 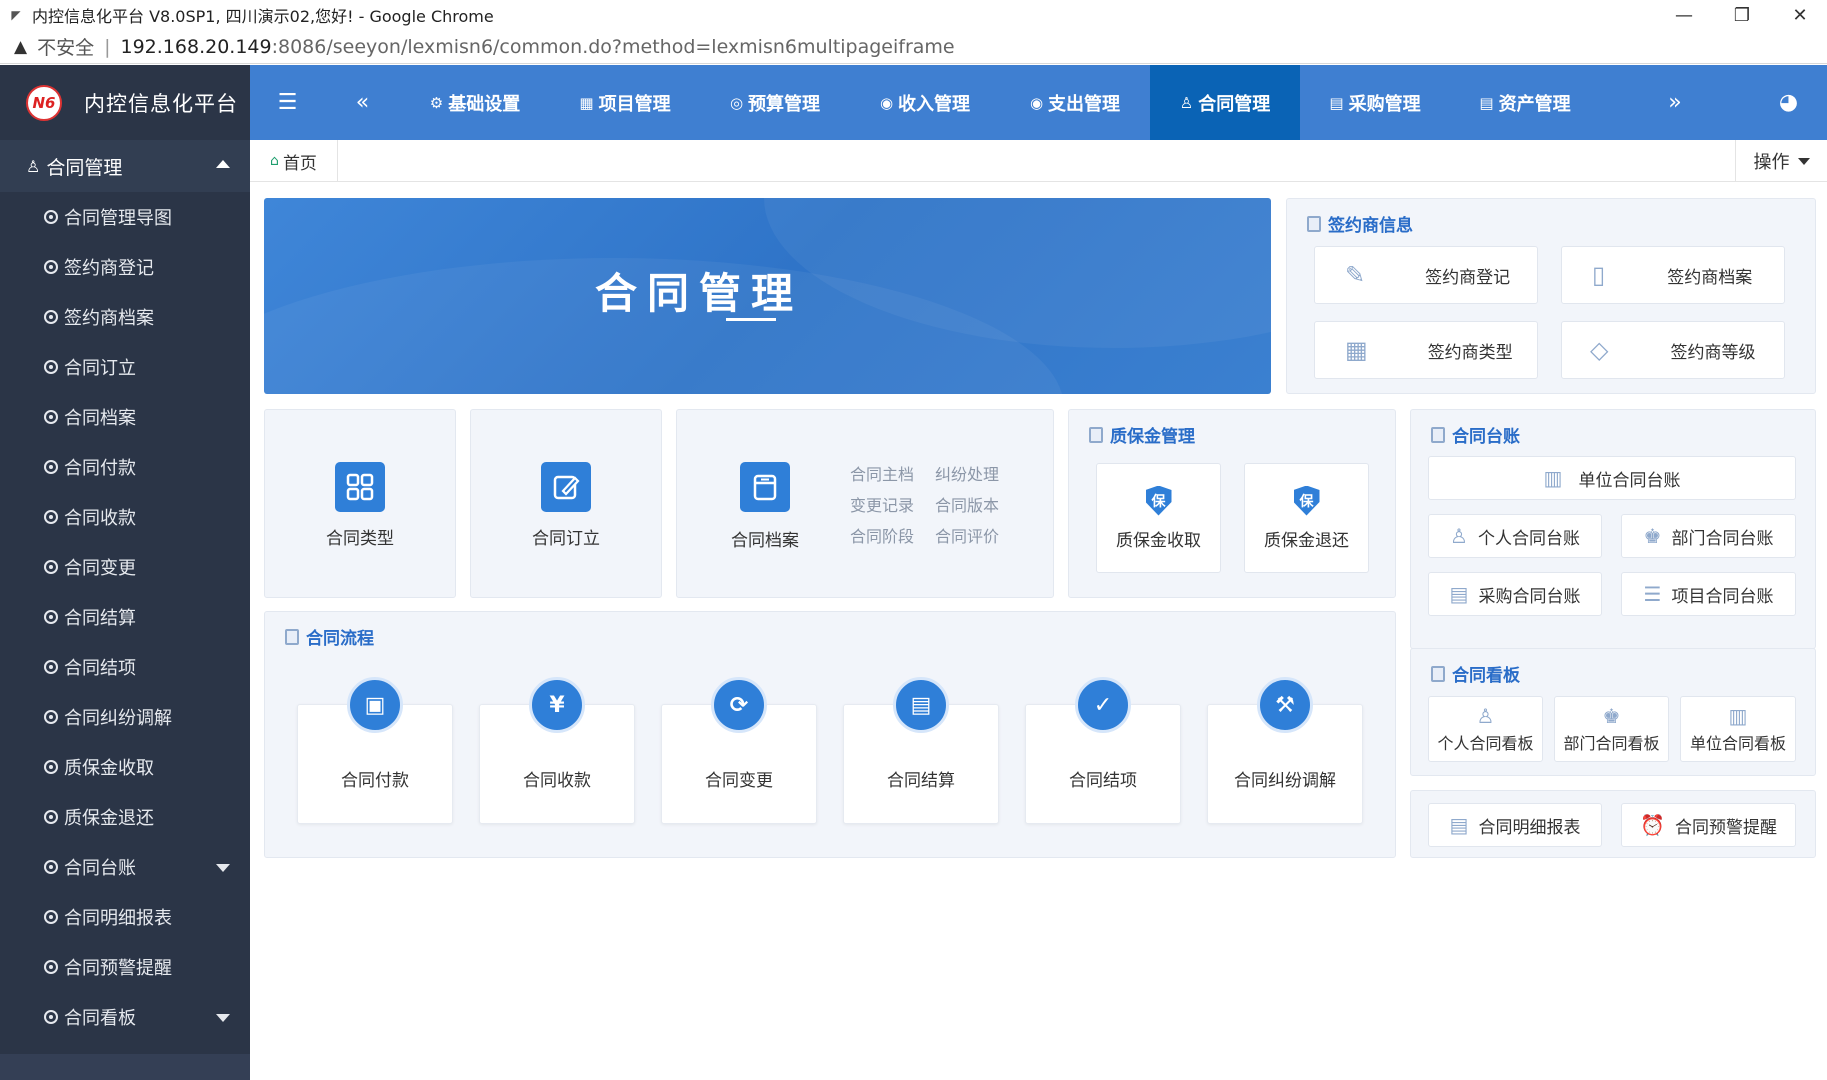 I want to click on sidebar-item-label: 签约商登记, so click(x=109, y=268).